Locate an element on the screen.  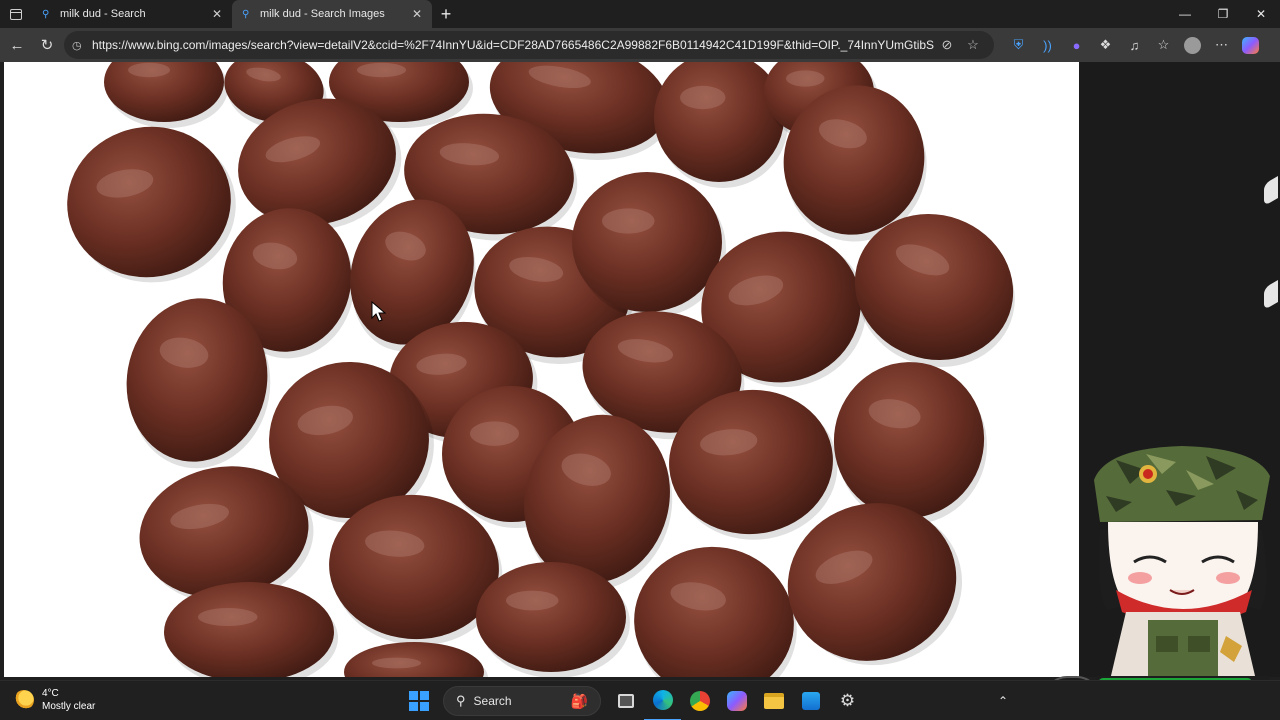
taskbar-apps: ⚲ Search 🎒 ⚙ is located at coordinates (633, 700).